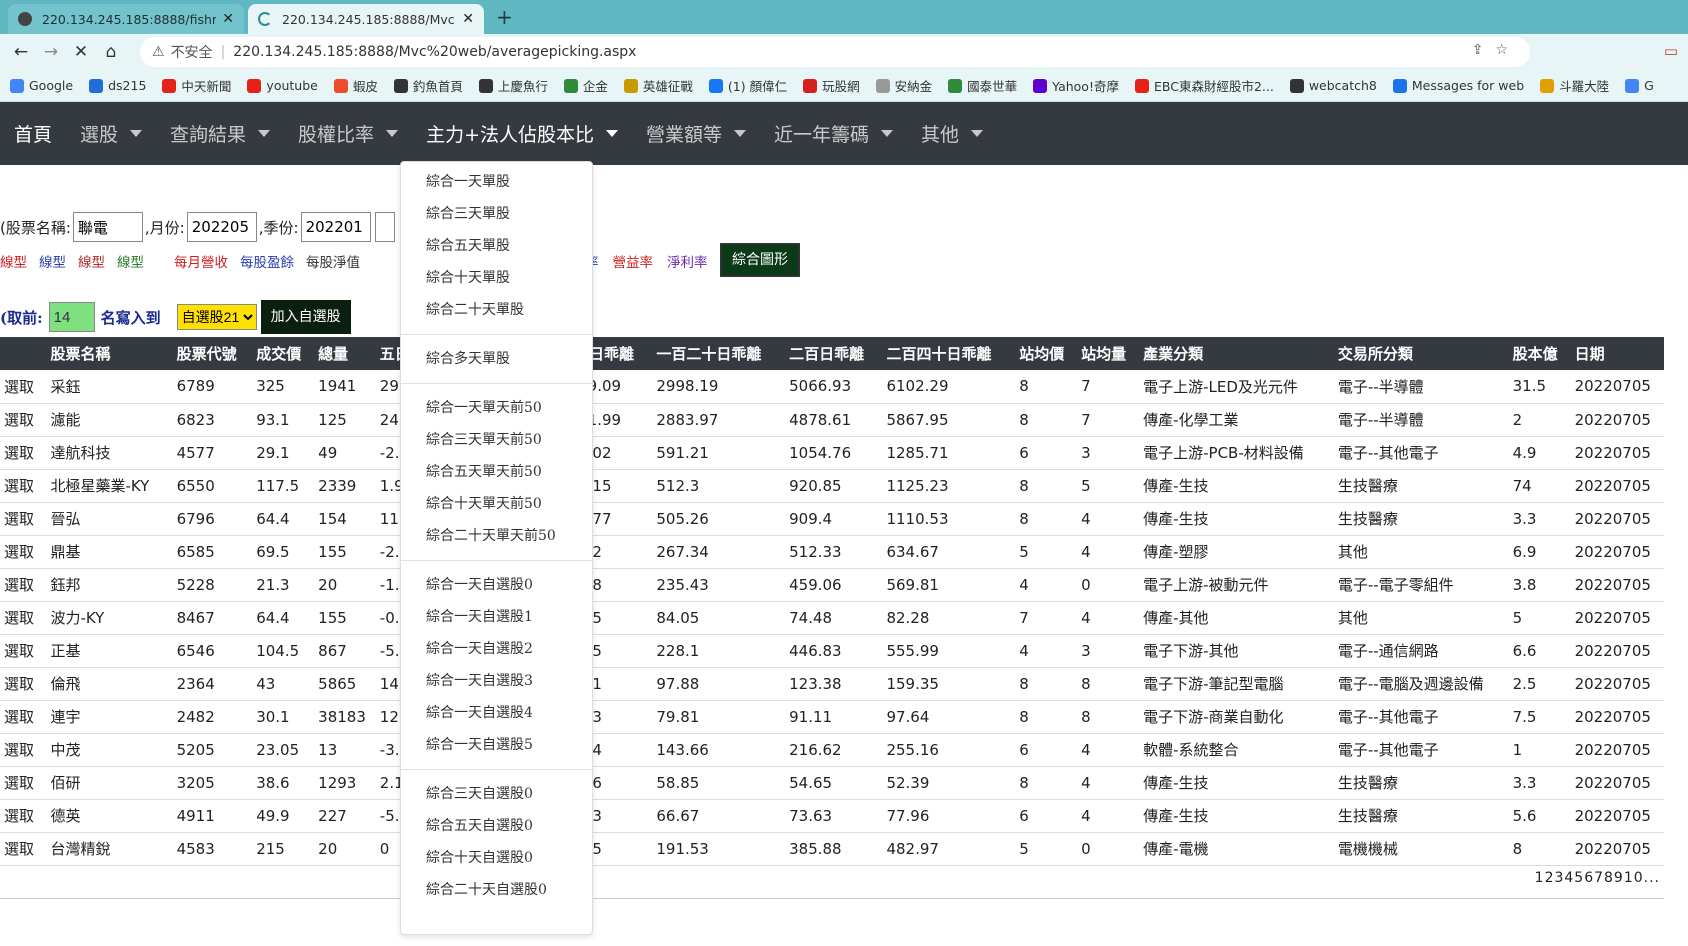 The width and height of the screenshot is (1688, 946). I want to click on dropdown-item: 綜合一天自選股0, so click(496, 585).